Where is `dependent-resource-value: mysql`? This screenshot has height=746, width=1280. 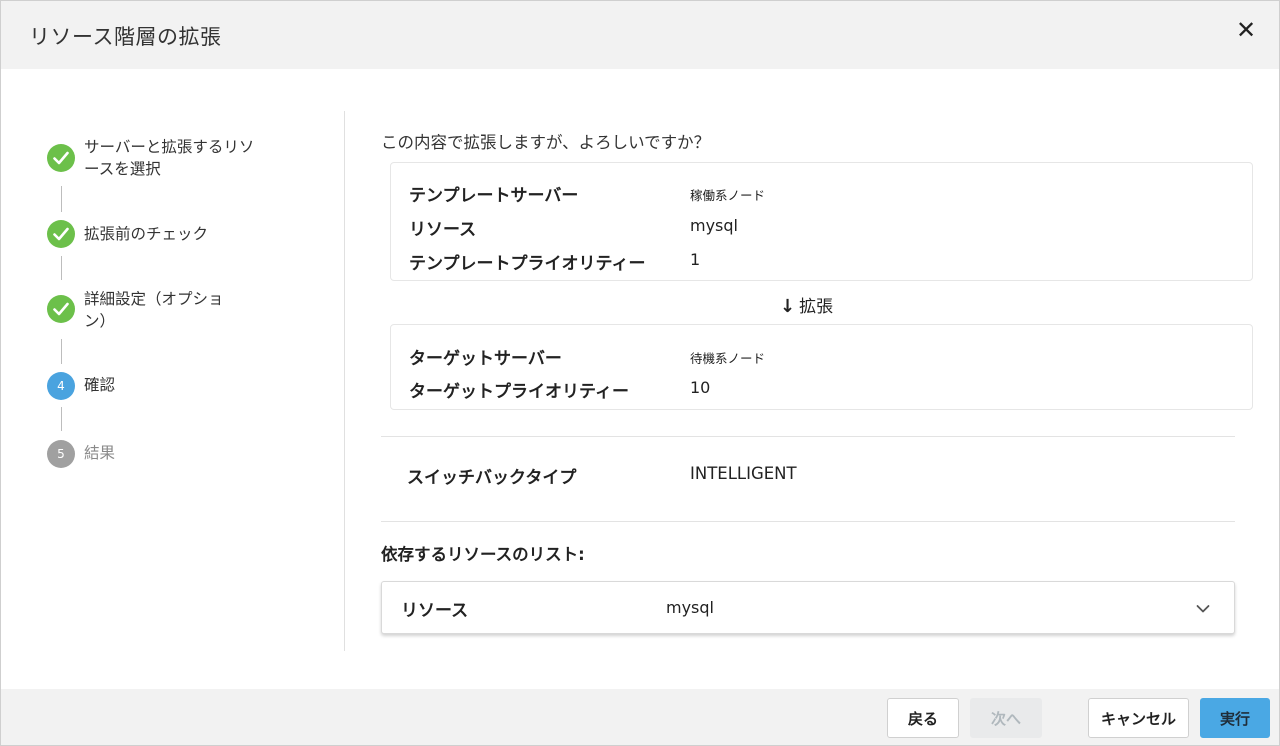 dependent-resource-value: mysql is located at coordinates (690, 607).